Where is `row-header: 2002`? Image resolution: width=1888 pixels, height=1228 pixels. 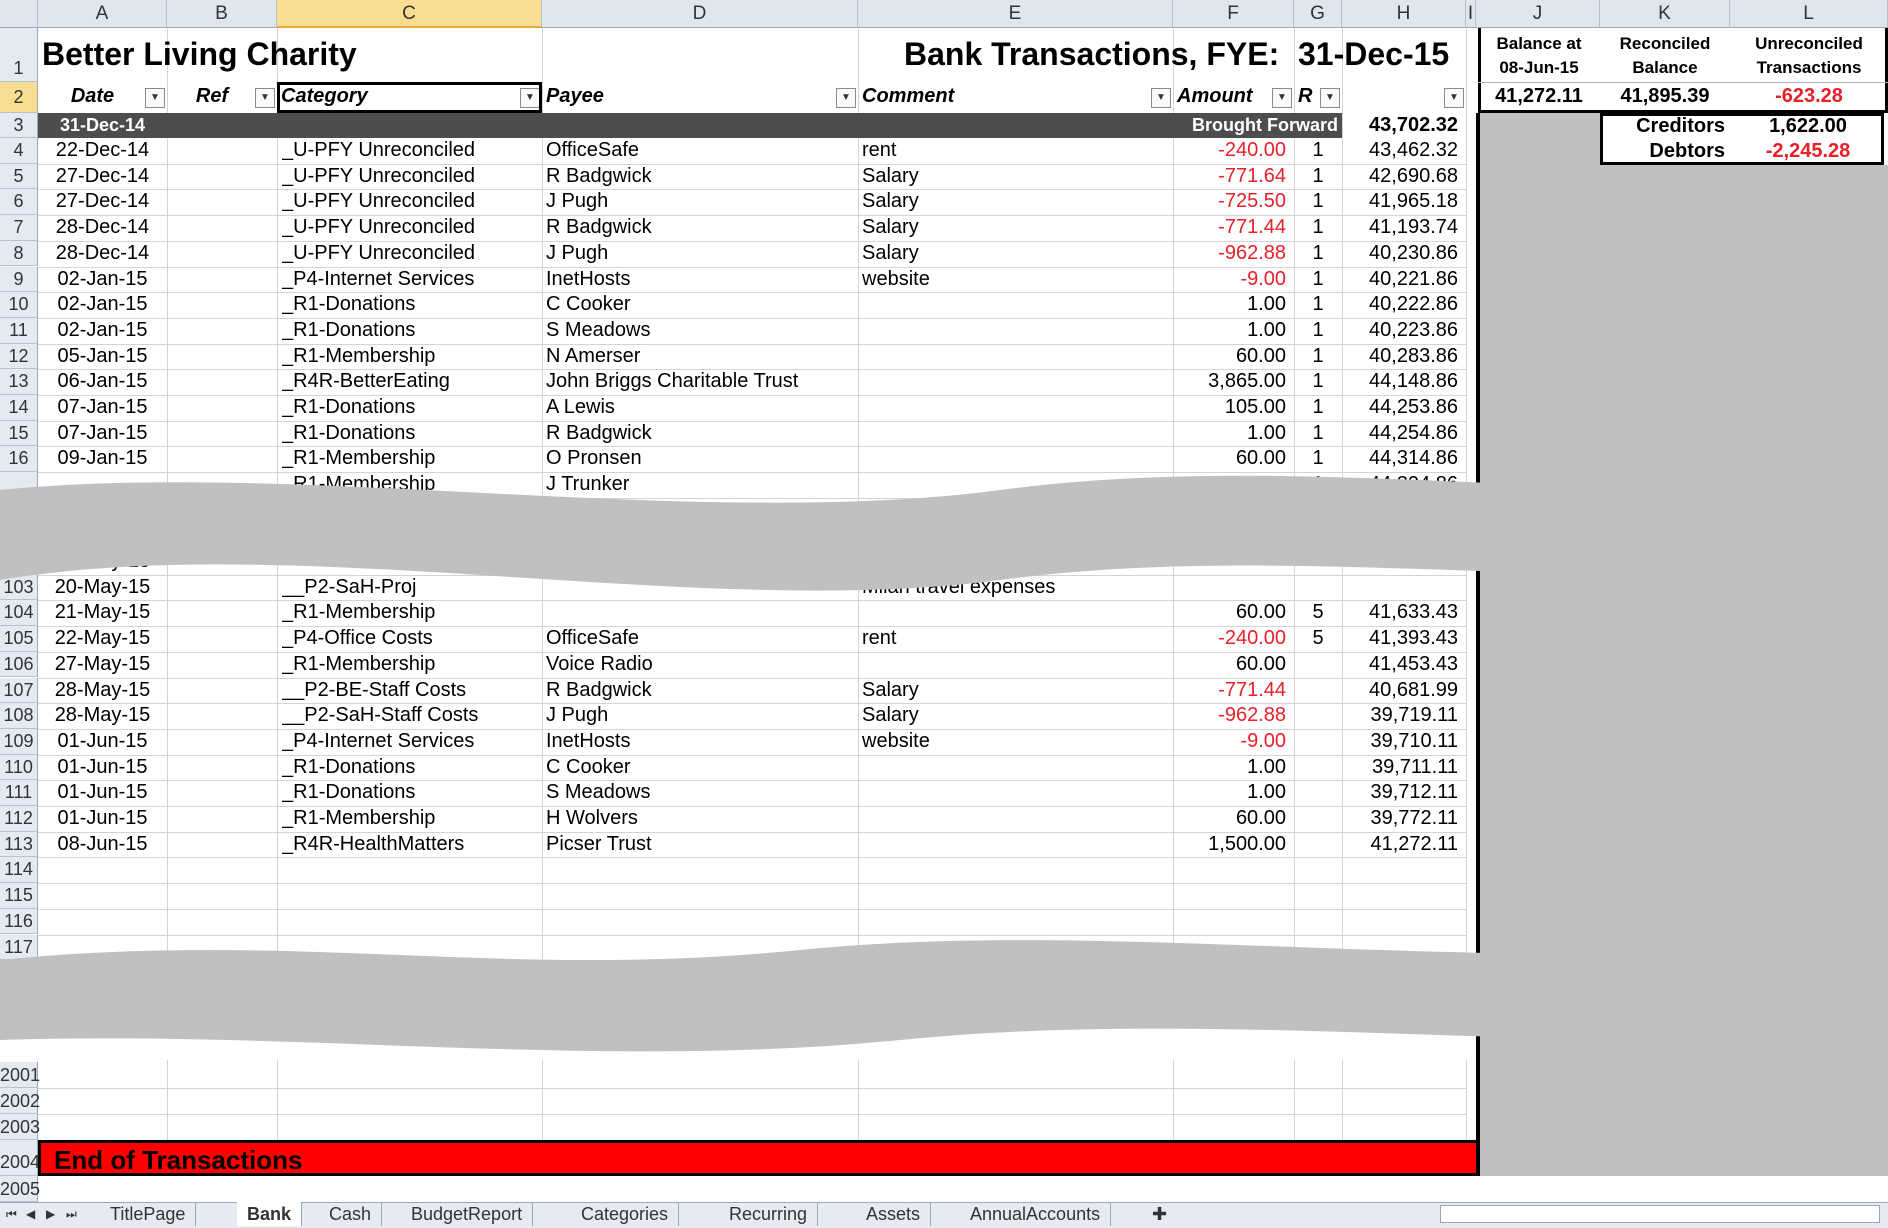
row-header: 2002 is located at coordinates (20, 1101).